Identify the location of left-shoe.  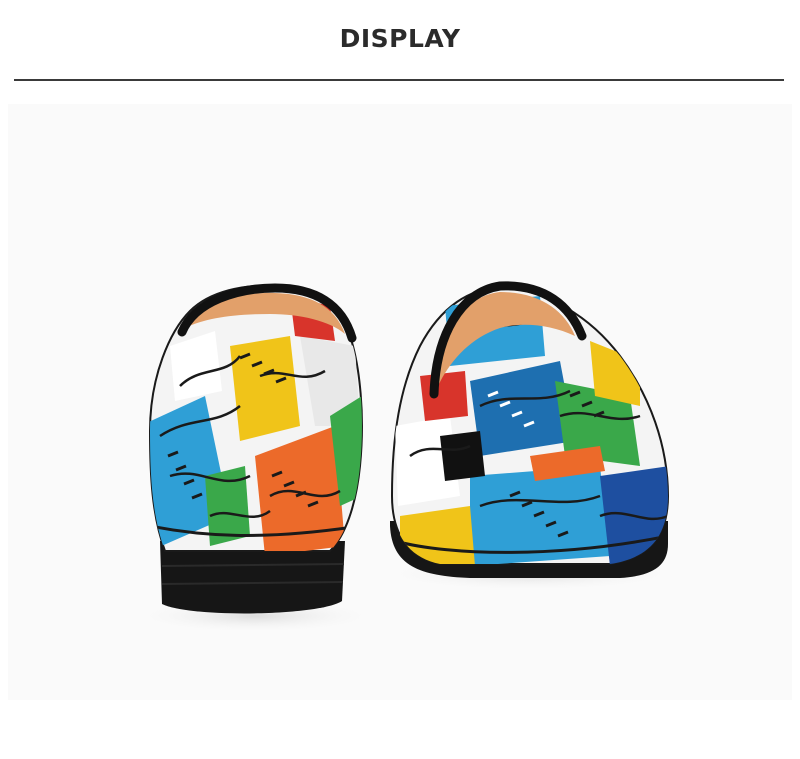
(255, 448).